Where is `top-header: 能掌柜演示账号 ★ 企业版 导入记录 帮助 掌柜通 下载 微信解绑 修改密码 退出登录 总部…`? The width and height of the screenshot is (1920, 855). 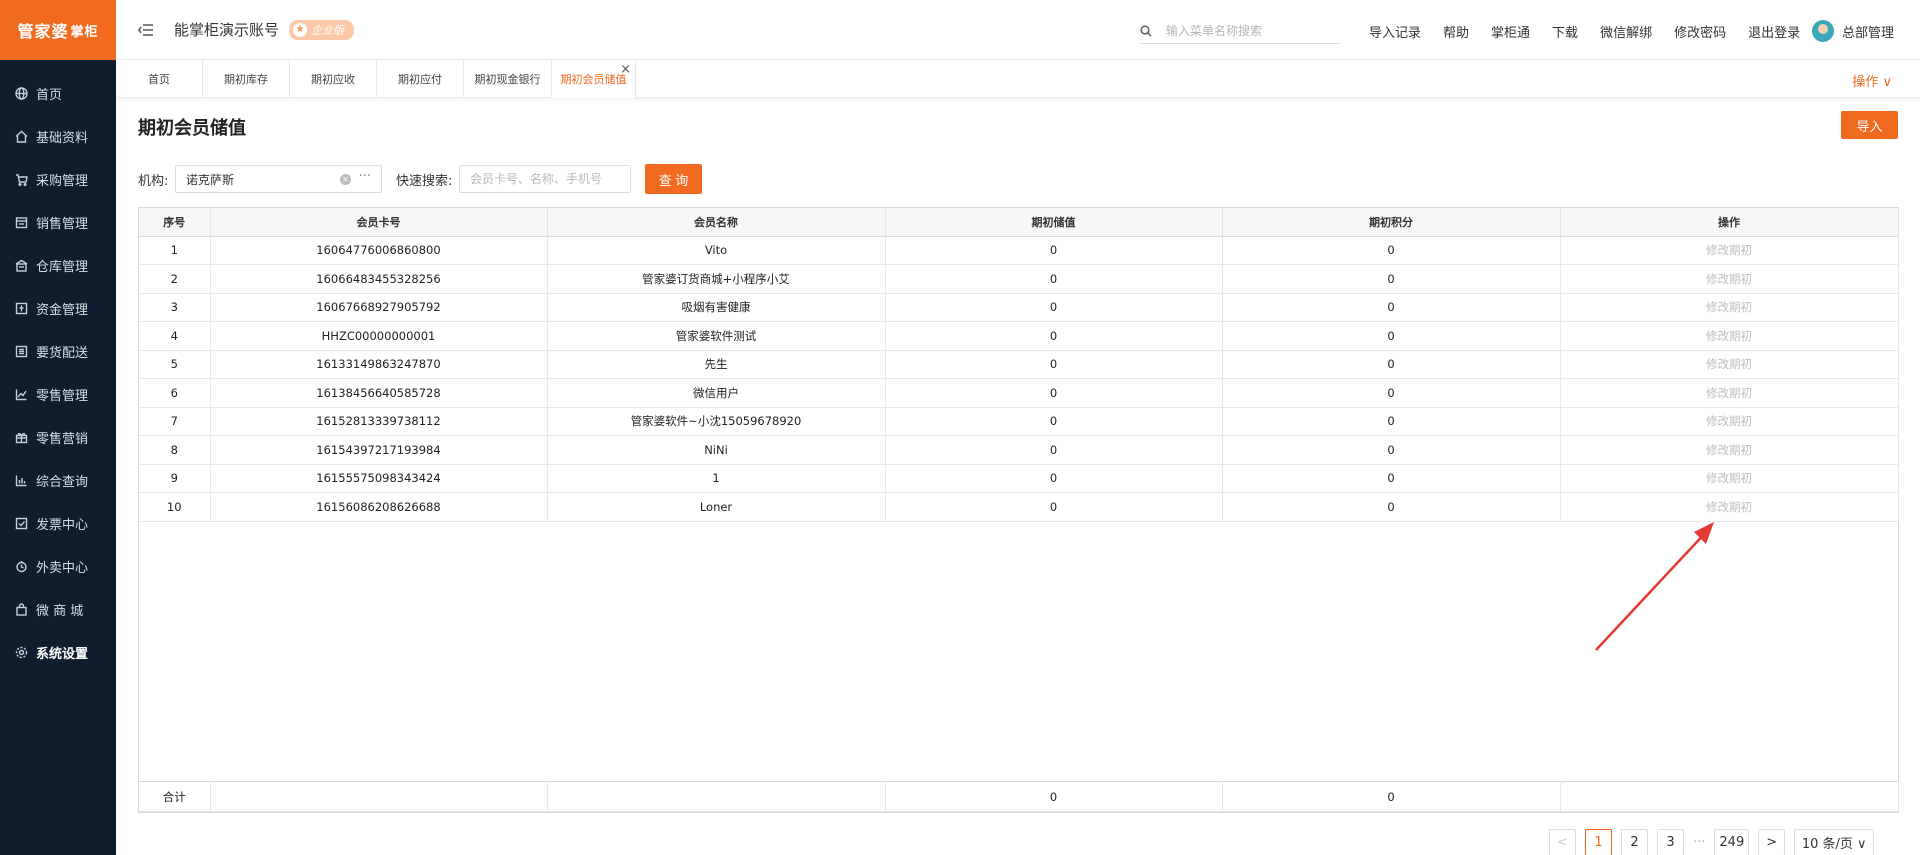 top-header: 能掌柜演示账号 ★ 企业版 导入记录 帮助 掌柜通 下载 微信解绑 修改密码 退出登录 总部… is located at coordinates (1018, 30).